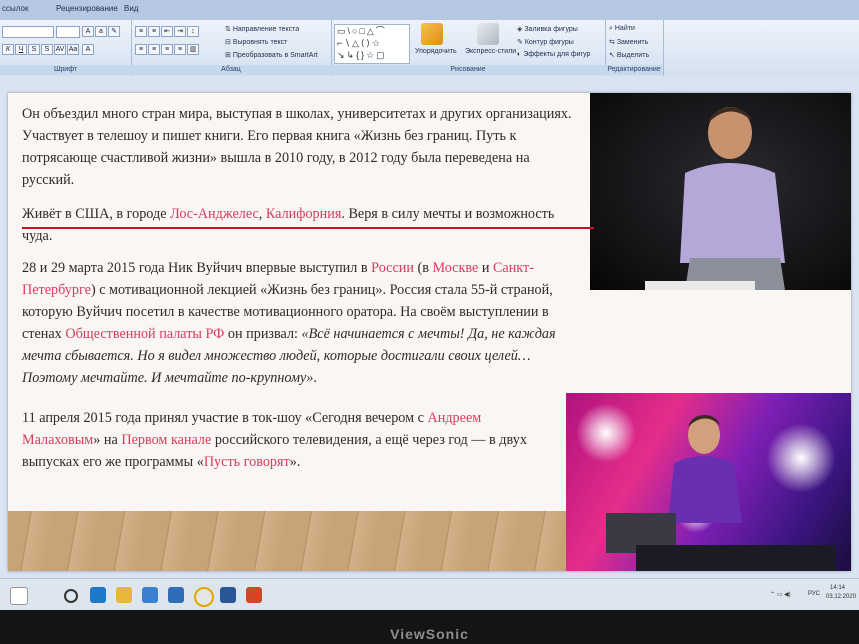 This screenshot has height=644, width=859. What do you see at coordinates (141, 49) in the screenshot?
I see `align-left-button: ≡` at bounding box center [141, 49].